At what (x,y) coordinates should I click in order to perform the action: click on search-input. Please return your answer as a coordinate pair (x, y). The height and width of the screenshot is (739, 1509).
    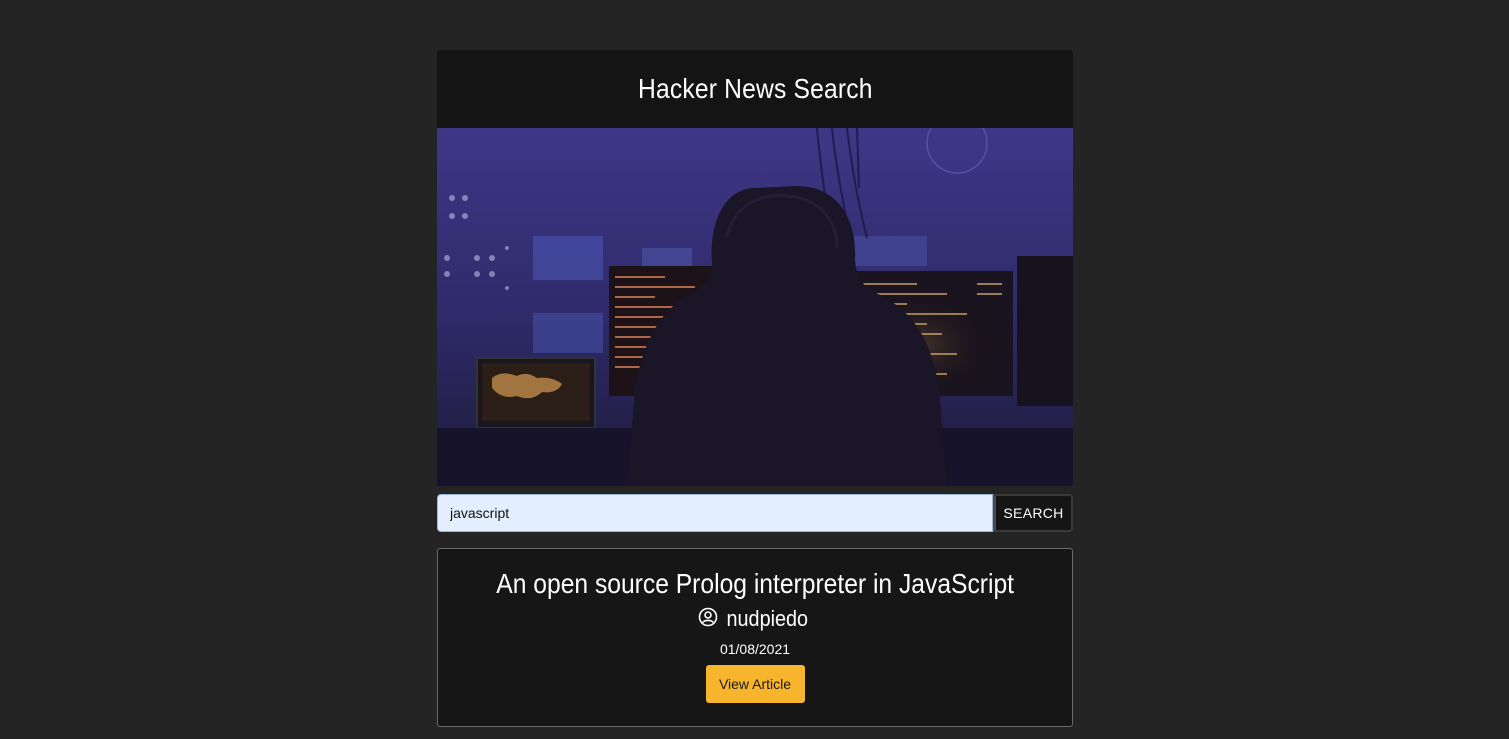
    Looking at the image, I should click on (715, 513).